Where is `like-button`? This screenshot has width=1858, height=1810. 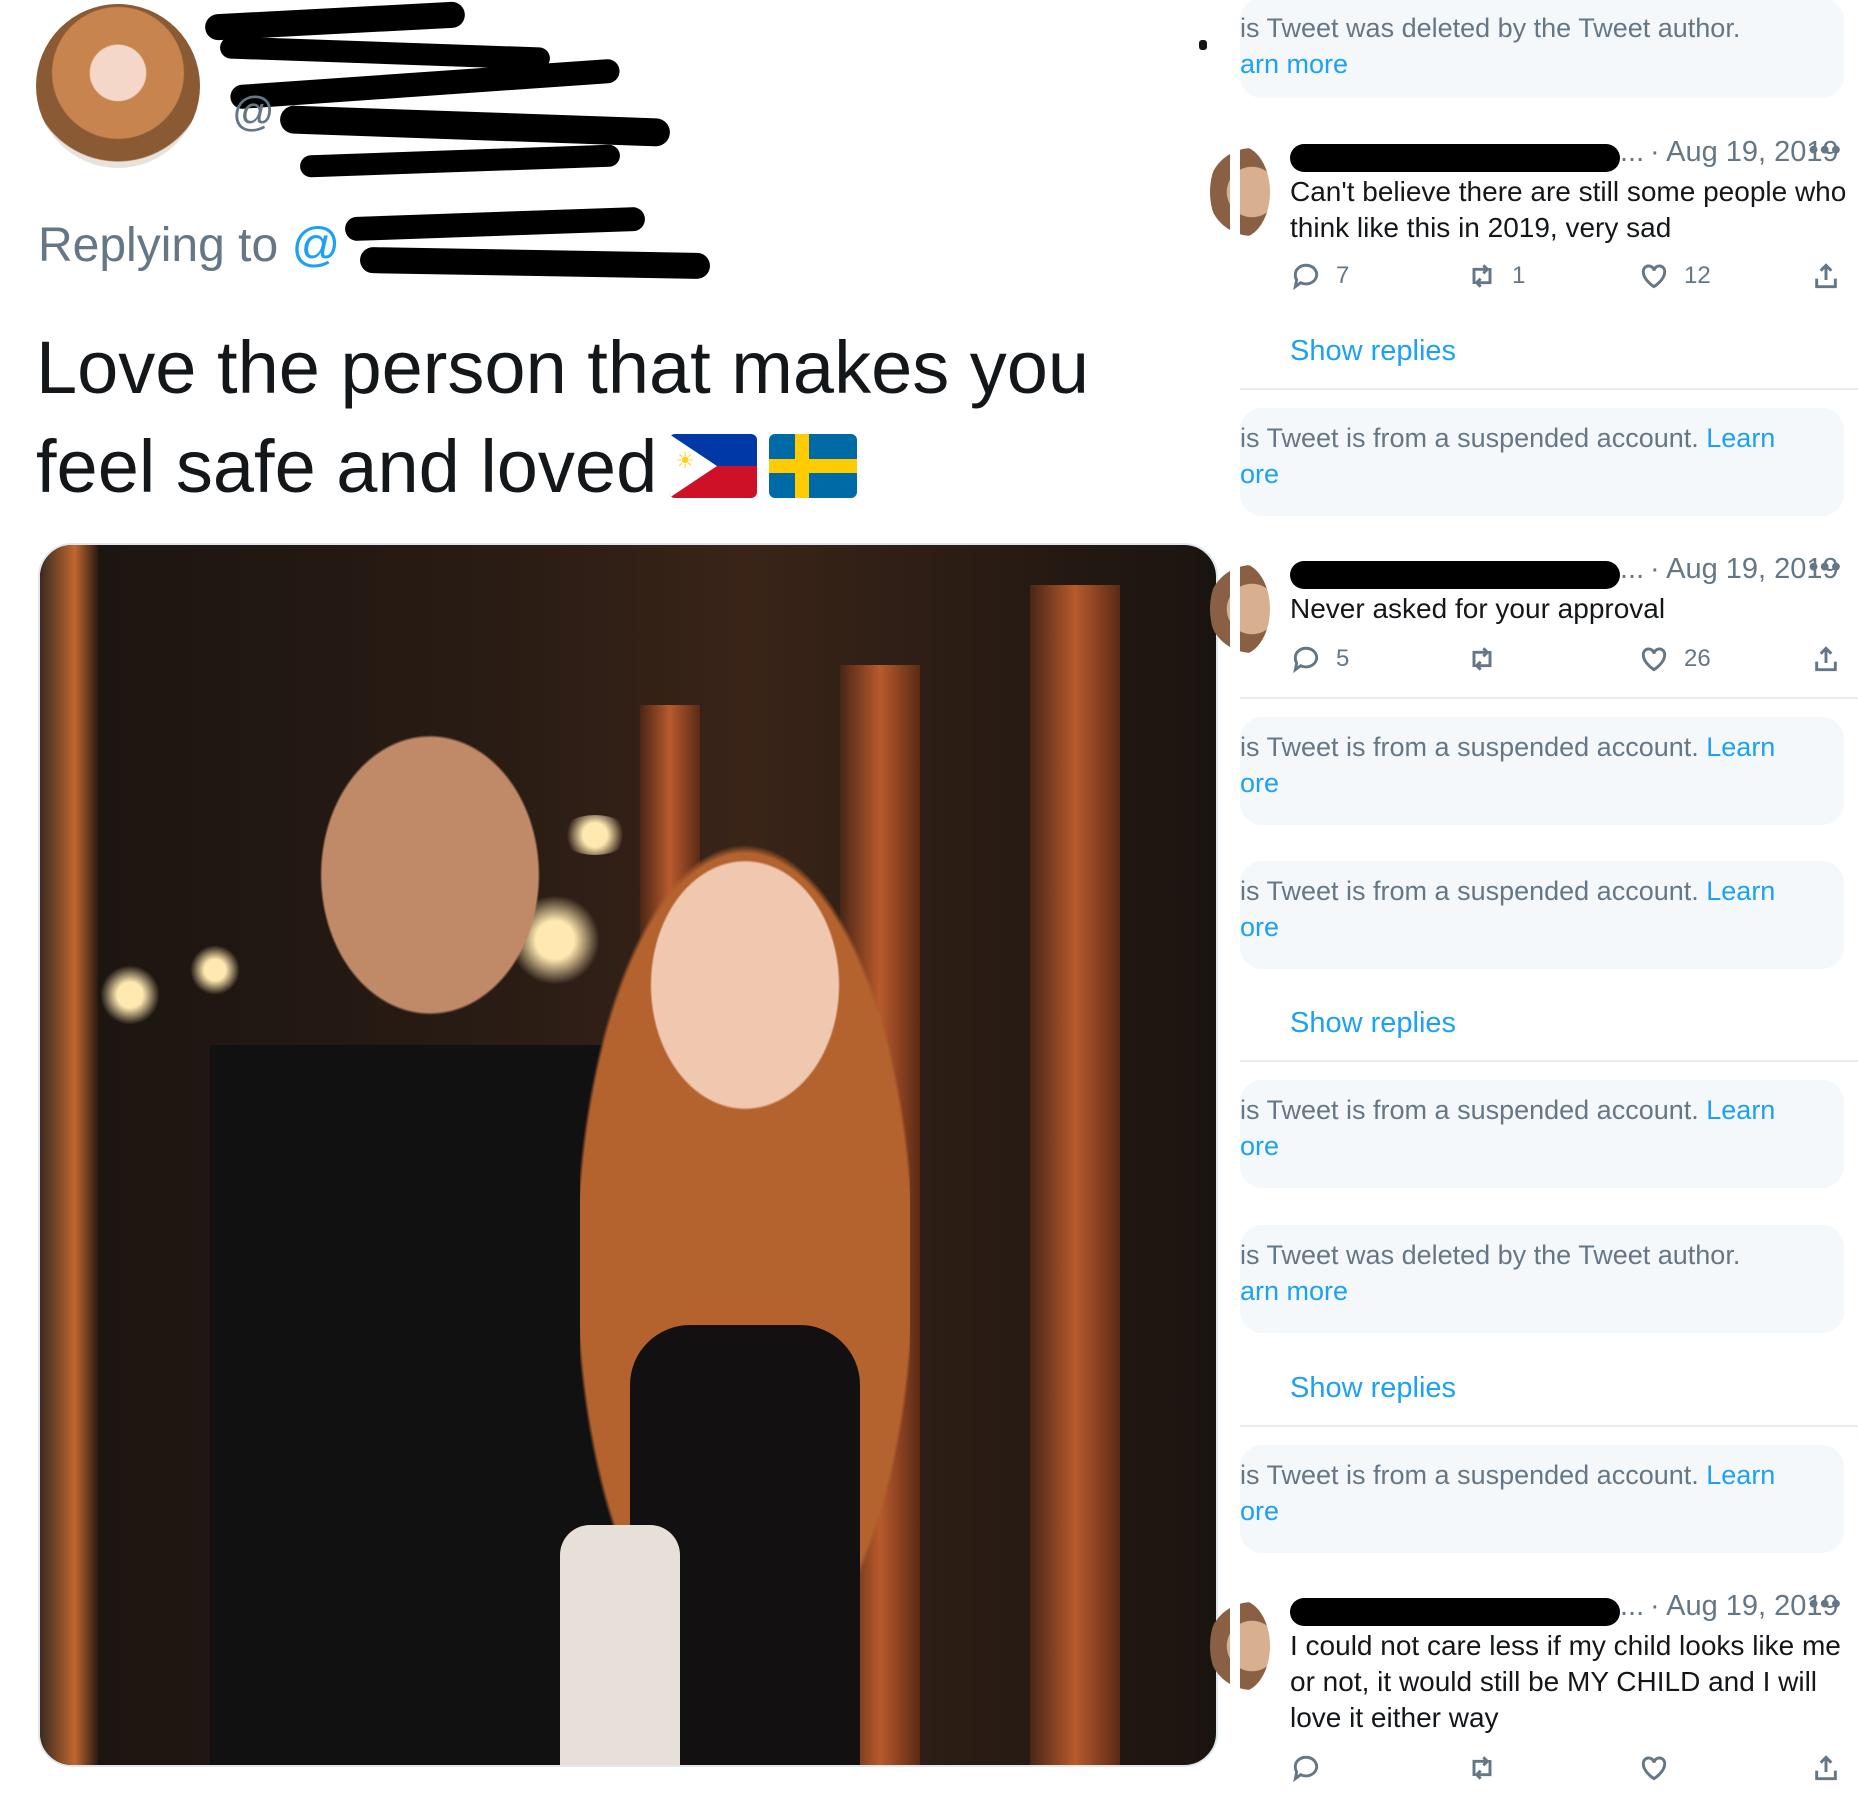 like-button is located at coordinates (1661, 1768).